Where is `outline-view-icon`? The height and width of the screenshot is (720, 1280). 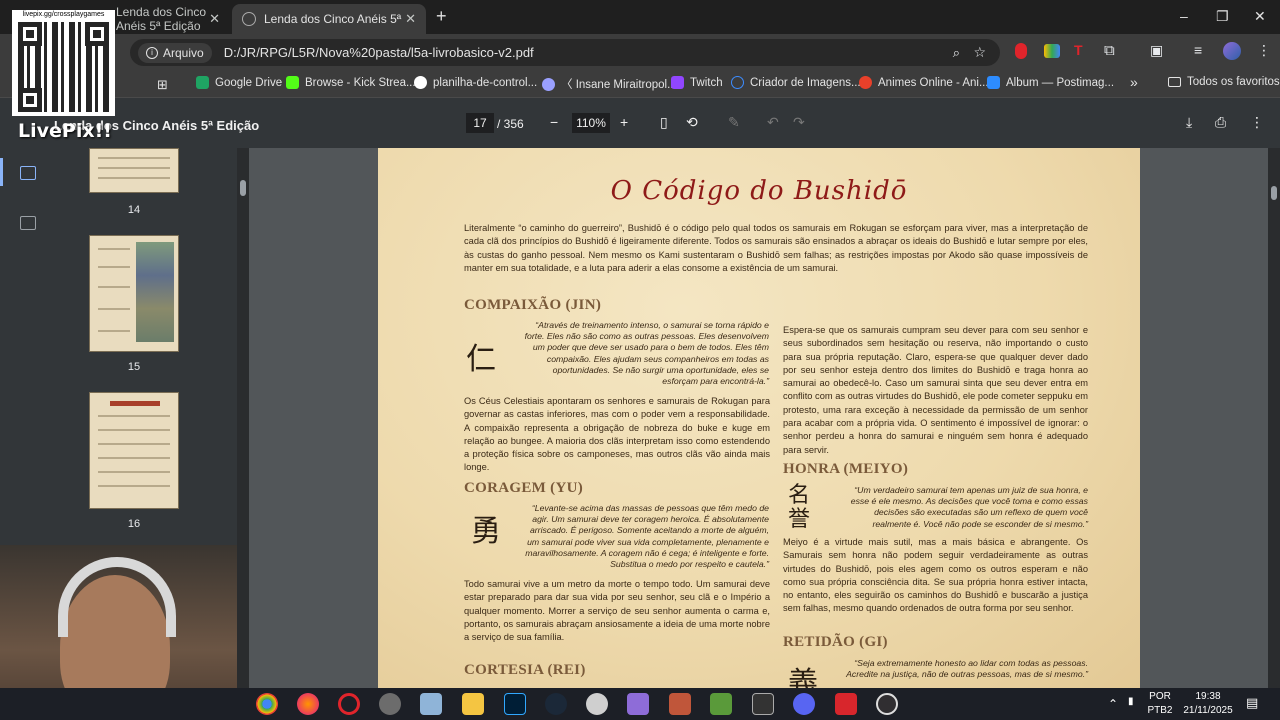 outline-view-icon is located at coordinates (28, 223).